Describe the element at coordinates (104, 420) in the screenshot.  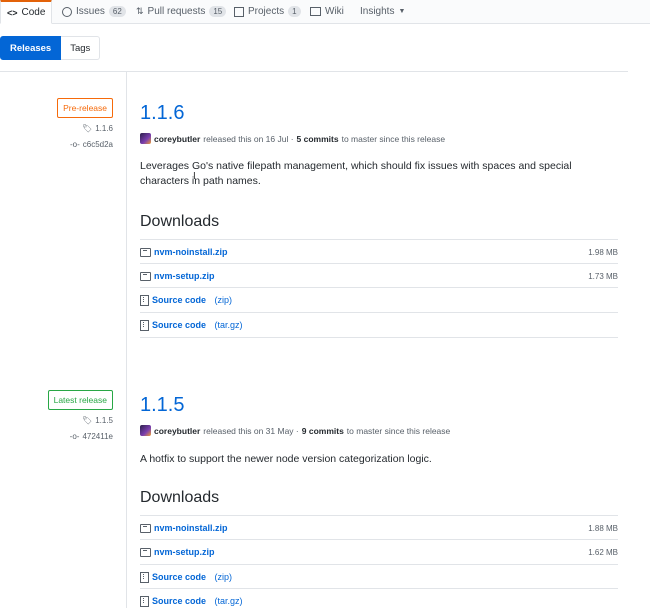
I see `release-tag-label: 1.1.5` at that location.